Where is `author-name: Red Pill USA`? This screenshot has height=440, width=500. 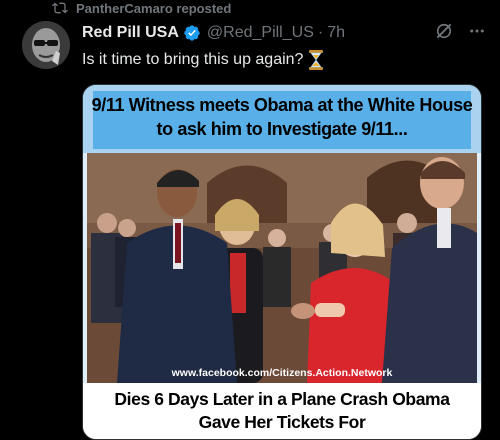 author-name: Red Pill USA is located at coordinates (130, 33).